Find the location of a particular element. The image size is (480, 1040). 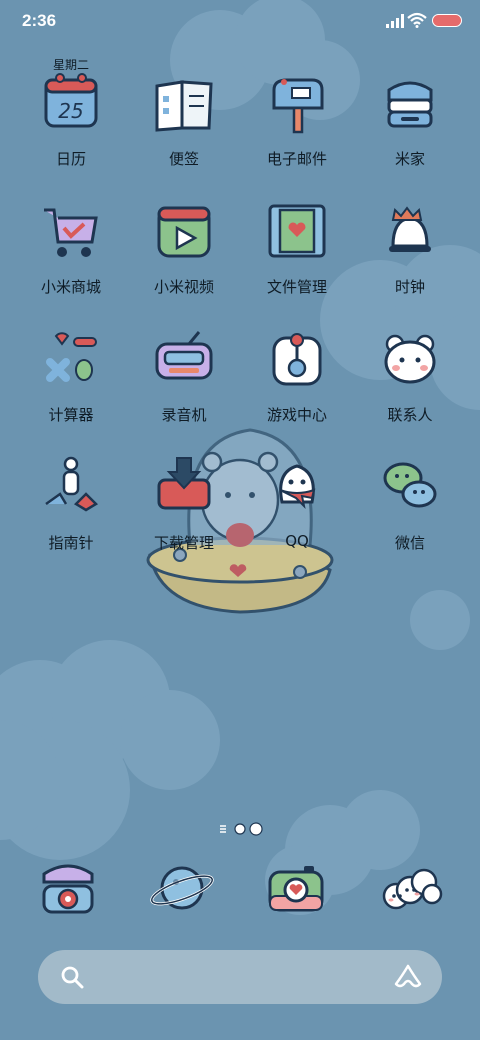

calculator-icon is located at coordinates (71, 357).